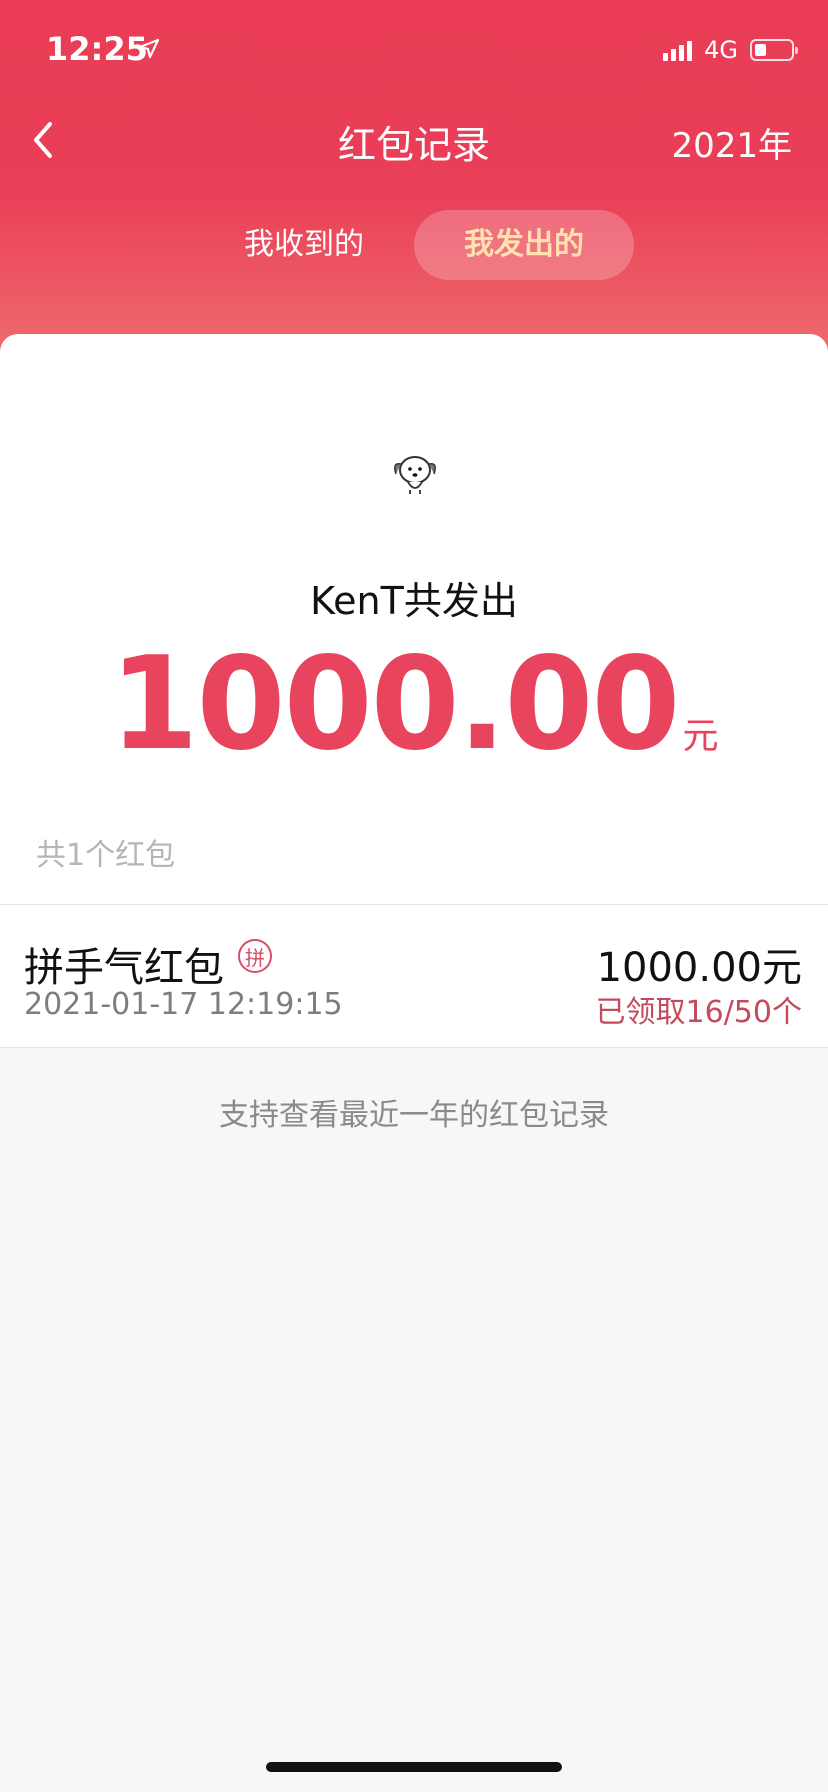 The height and width of the screenshot is (1792, 828). I want to click on location-arrow-icon, so click(149, 51).